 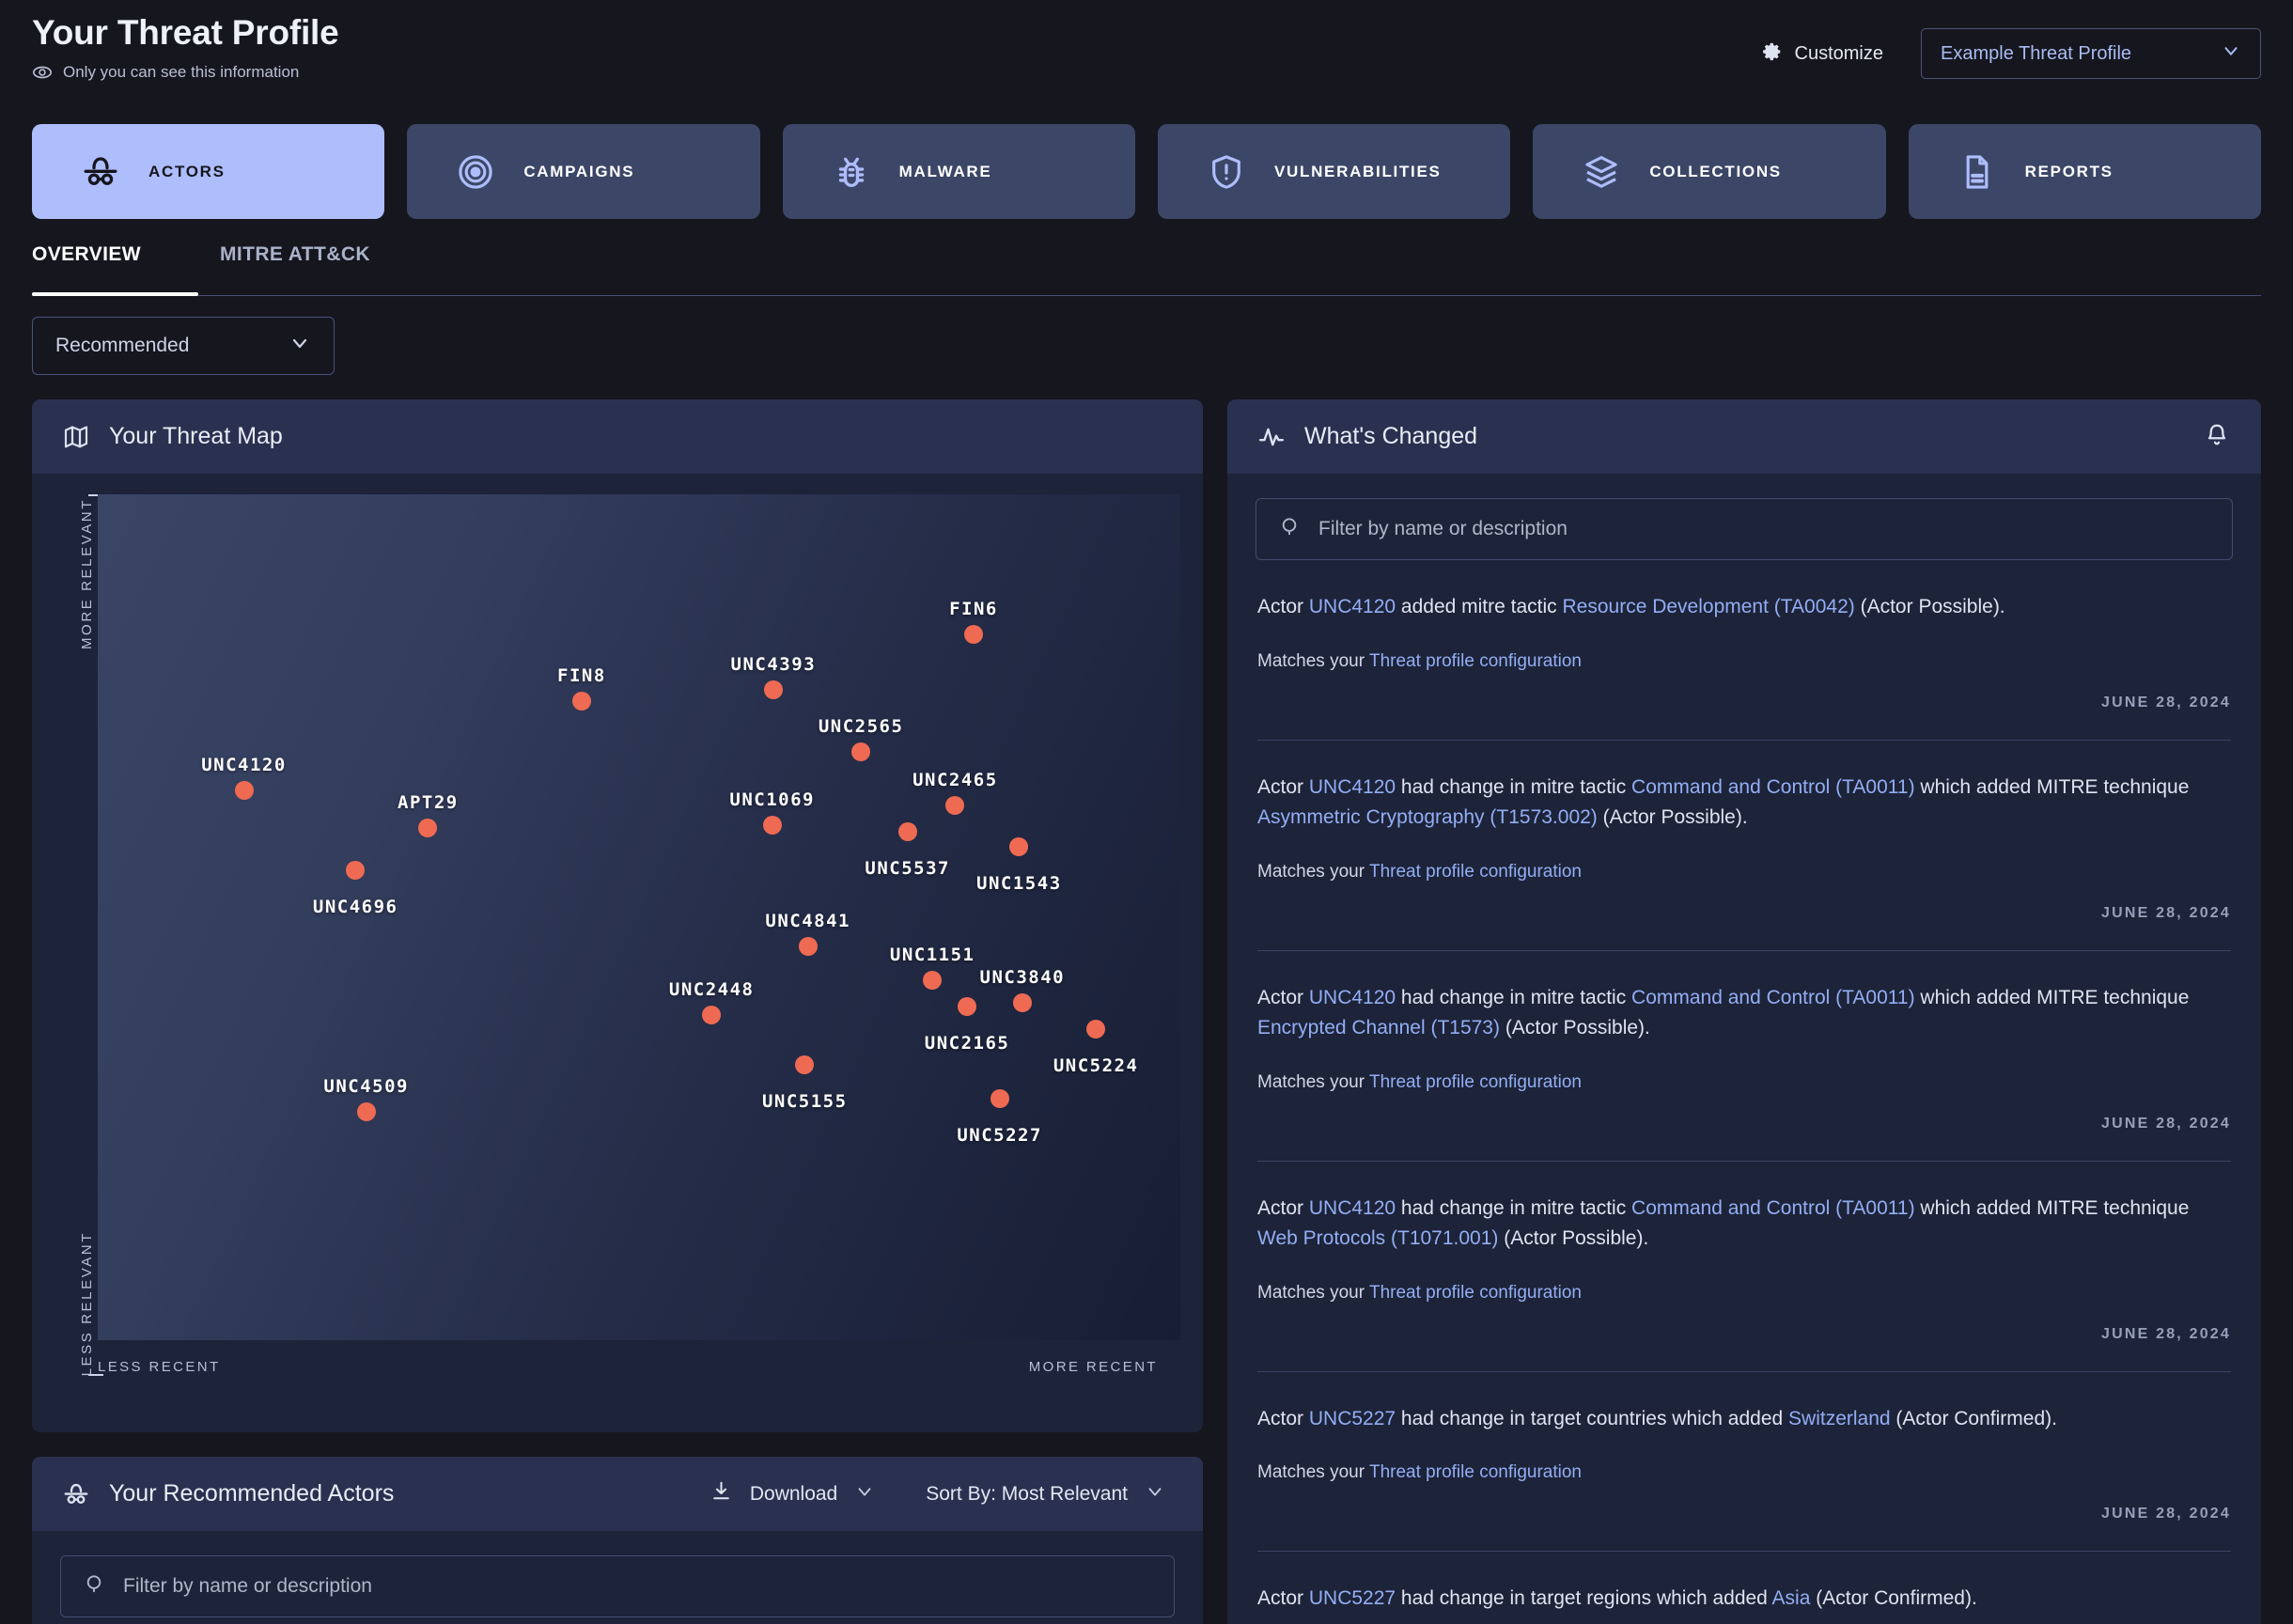 What do you see at coordinates (1839, 53) in the screenshot?
I see `customize-label: Customize` at bounding box center [1839, 53].